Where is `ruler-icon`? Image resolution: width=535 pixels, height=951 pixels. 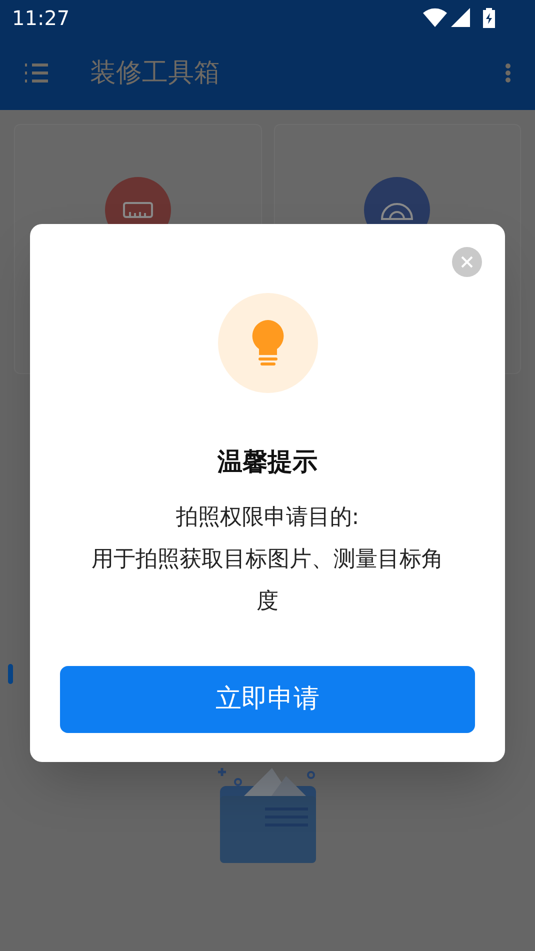 ruler-icon is located at coordinates (137, 210).